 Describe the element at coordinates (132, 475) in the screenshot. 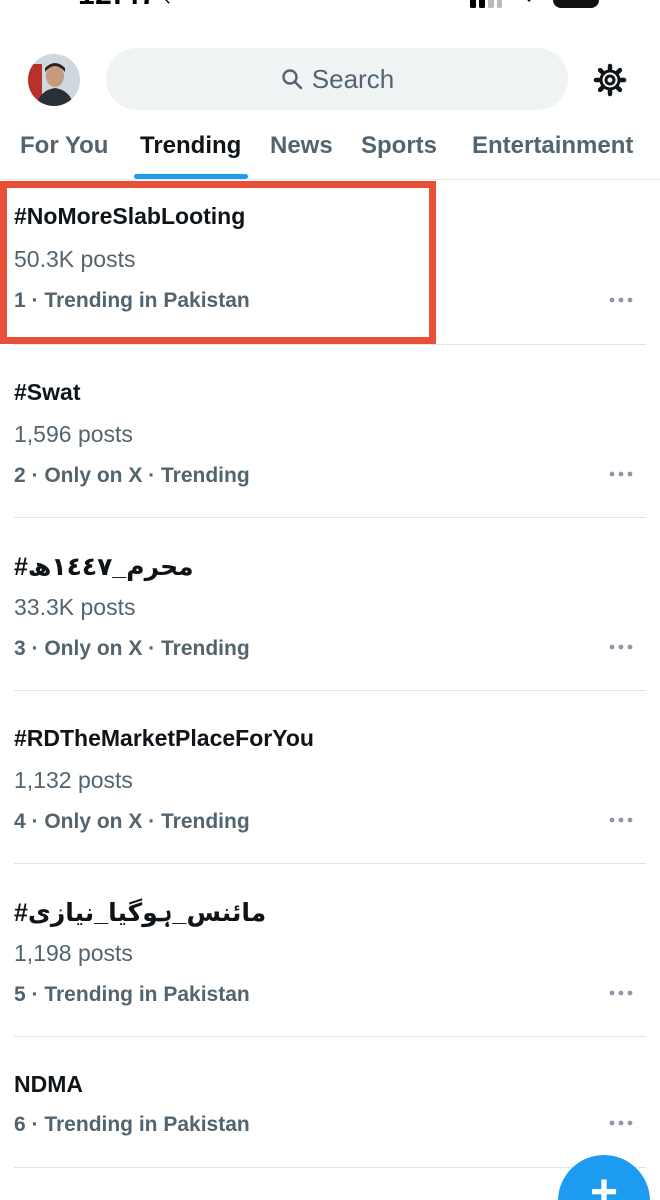

I see `trend-meta: 2 · Only on X · Trending` at that location.